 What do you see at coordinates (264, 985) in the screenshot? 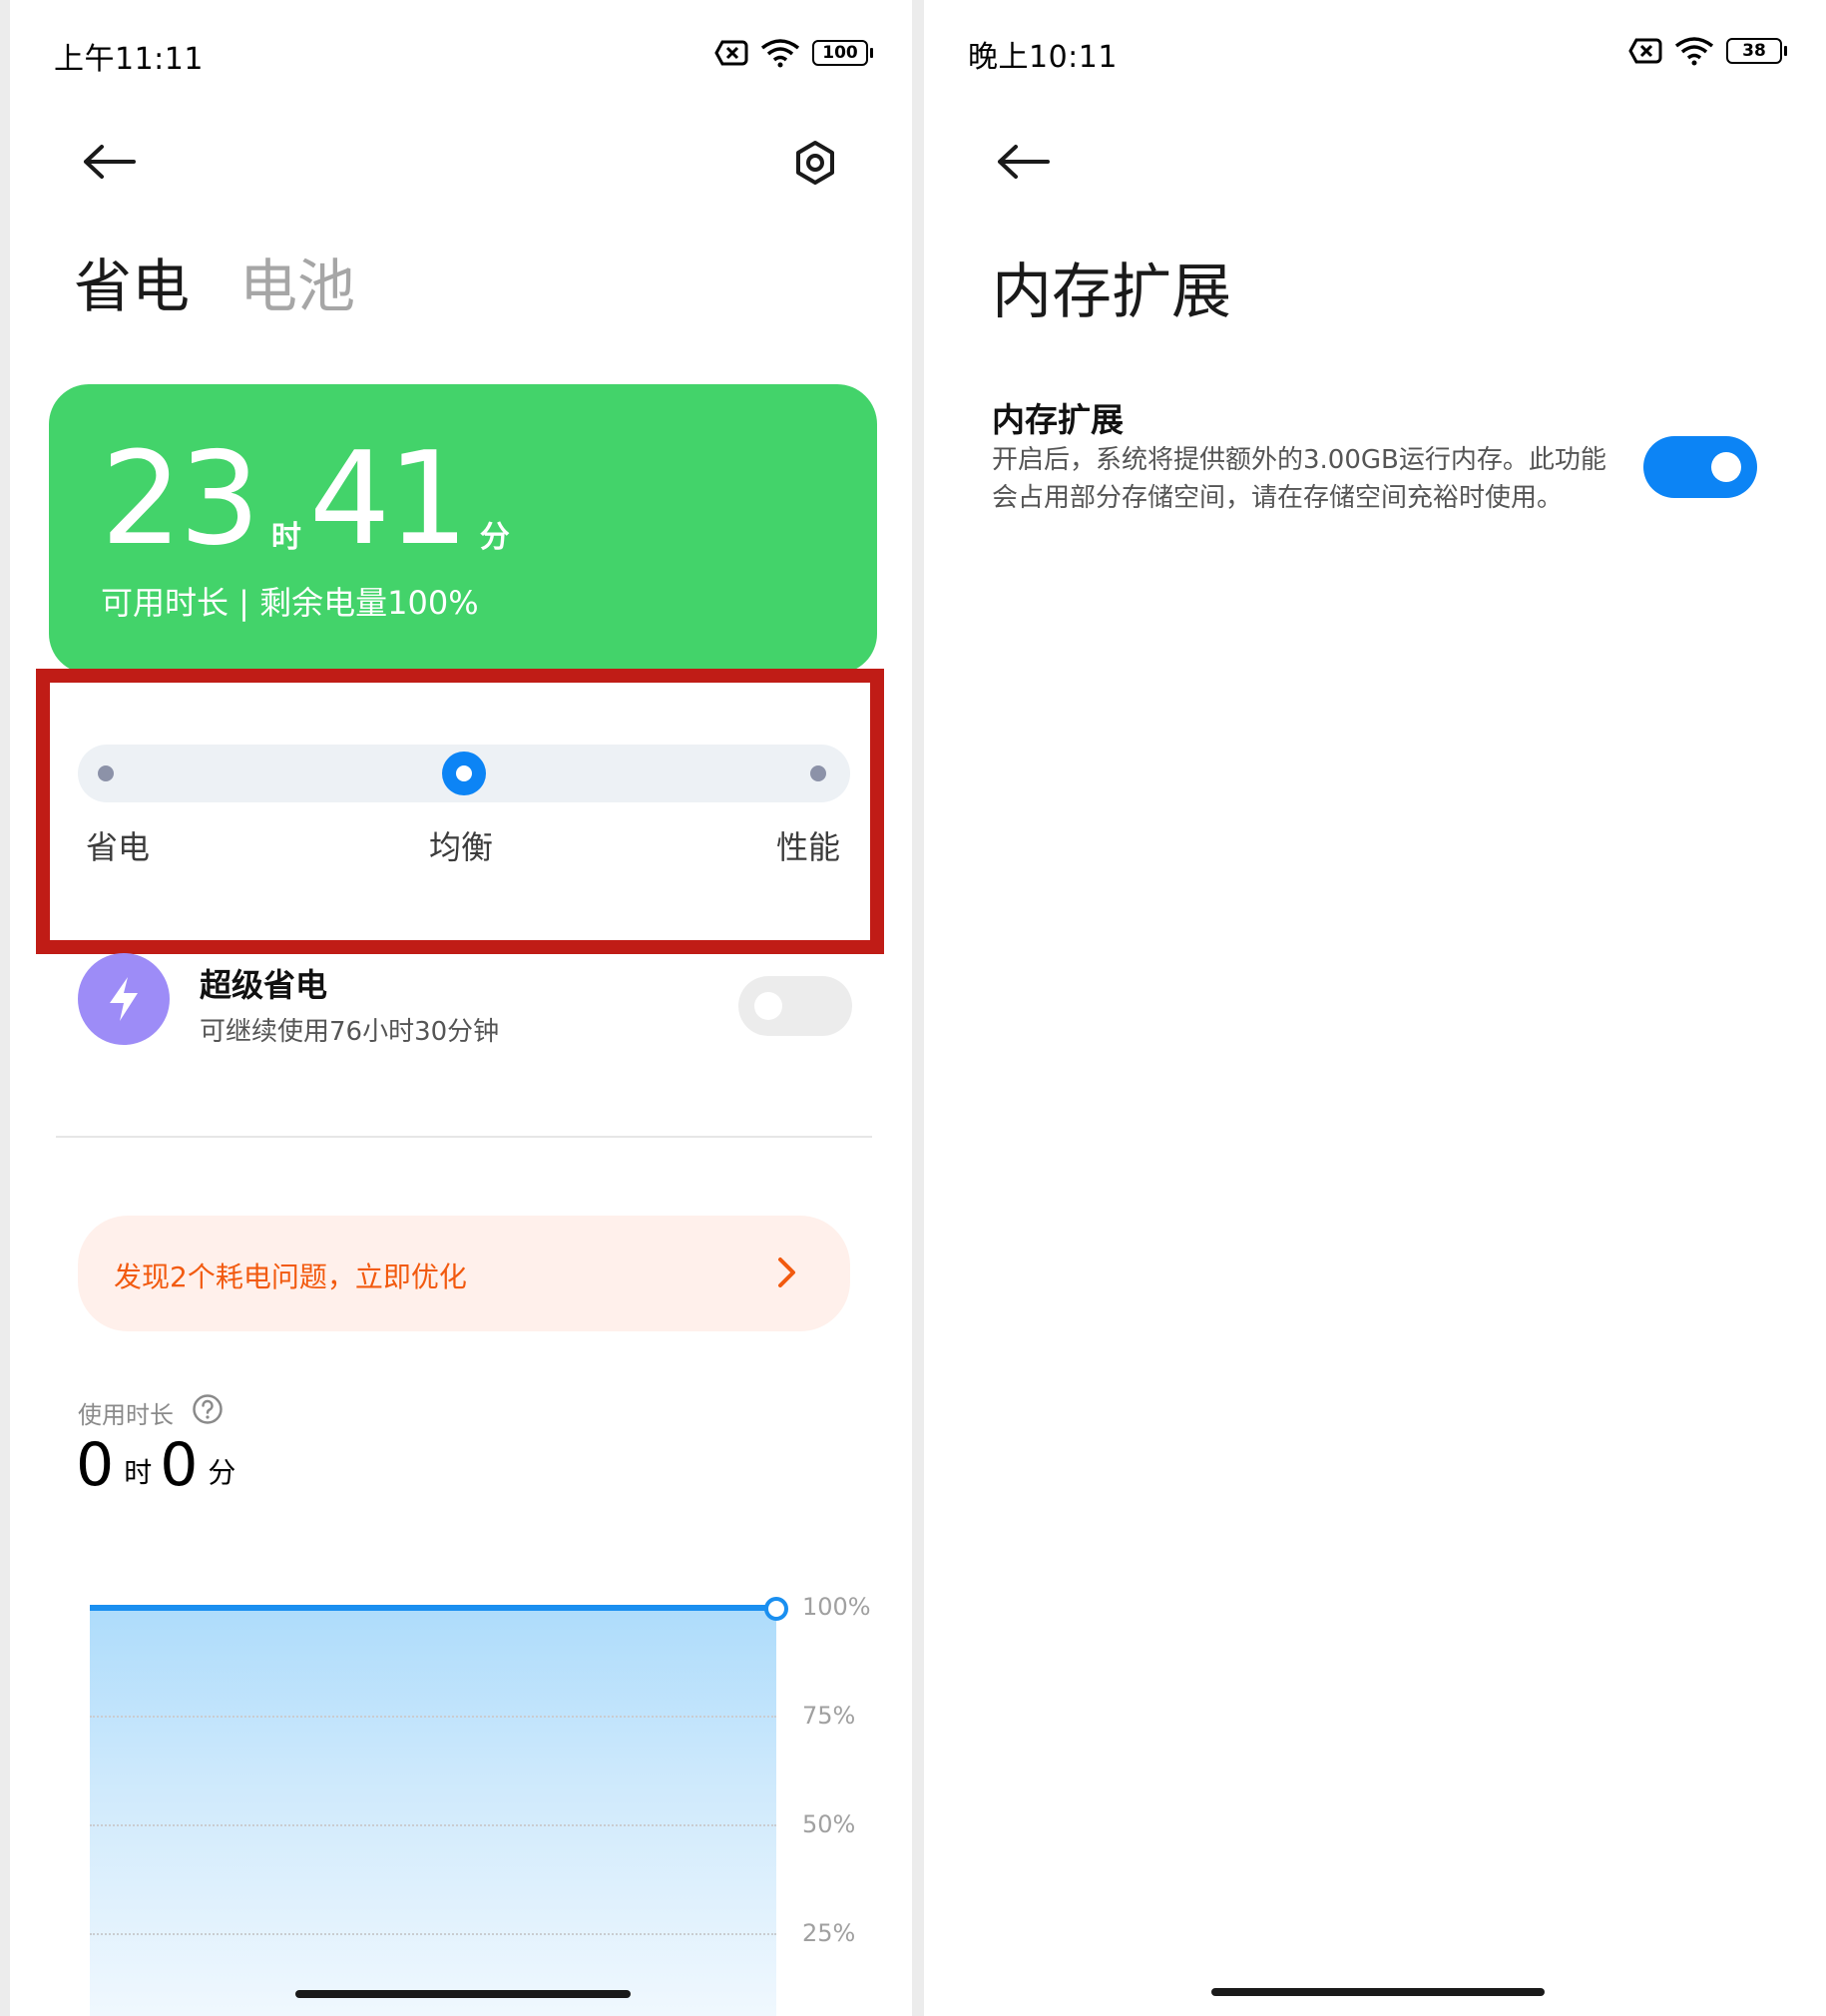
I see `super-saver-title: 超级省电` at bounding box center [264, 985].